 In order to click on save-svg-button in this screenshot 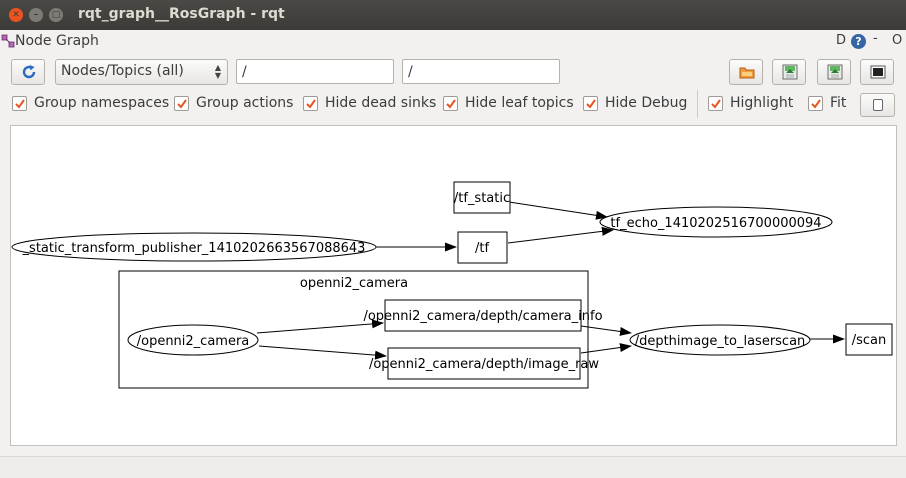, I will do `click(834, 72)`.